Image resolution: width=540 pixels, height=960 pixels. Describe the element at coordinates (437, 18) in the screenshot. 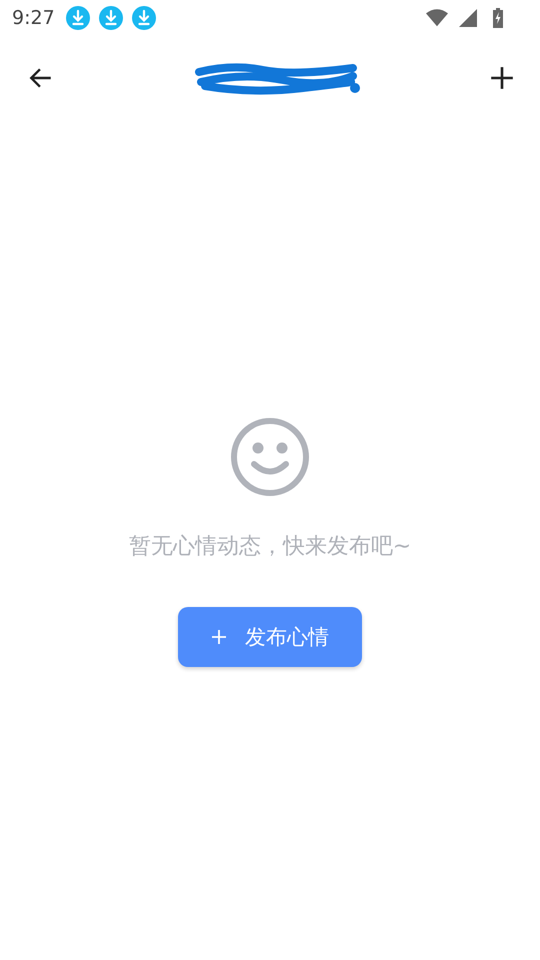

I see `wifi-icon` at that location.